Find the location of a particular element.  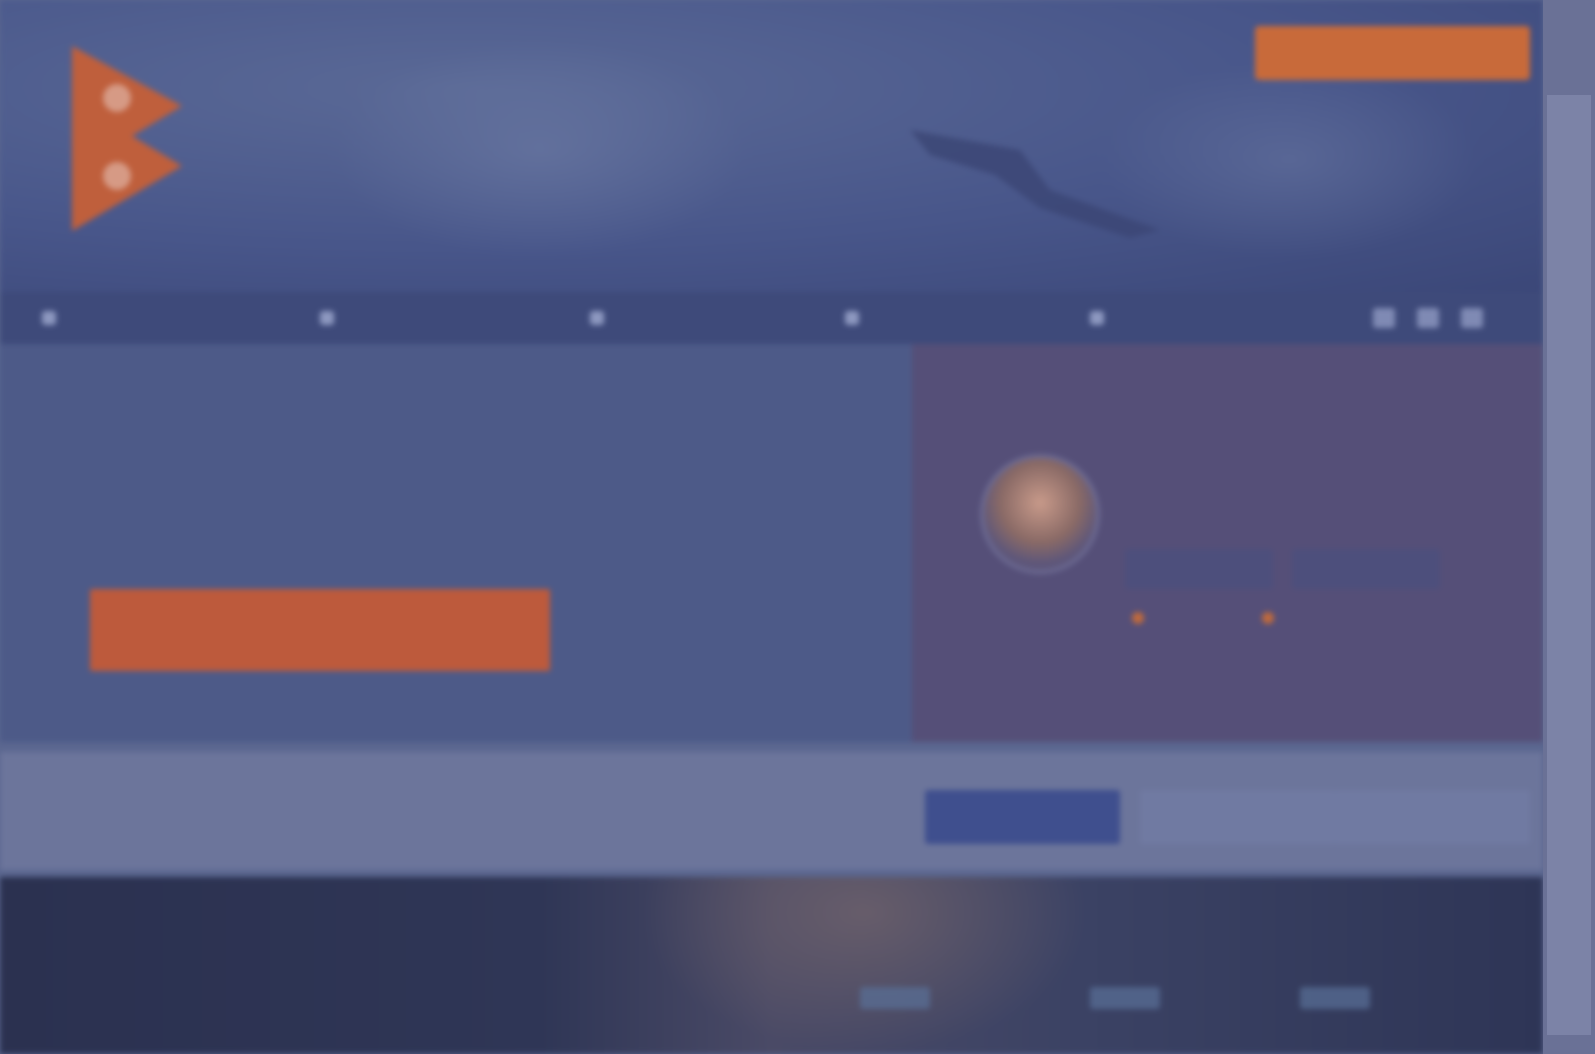

main-nav is located at coordinates (771, 318).